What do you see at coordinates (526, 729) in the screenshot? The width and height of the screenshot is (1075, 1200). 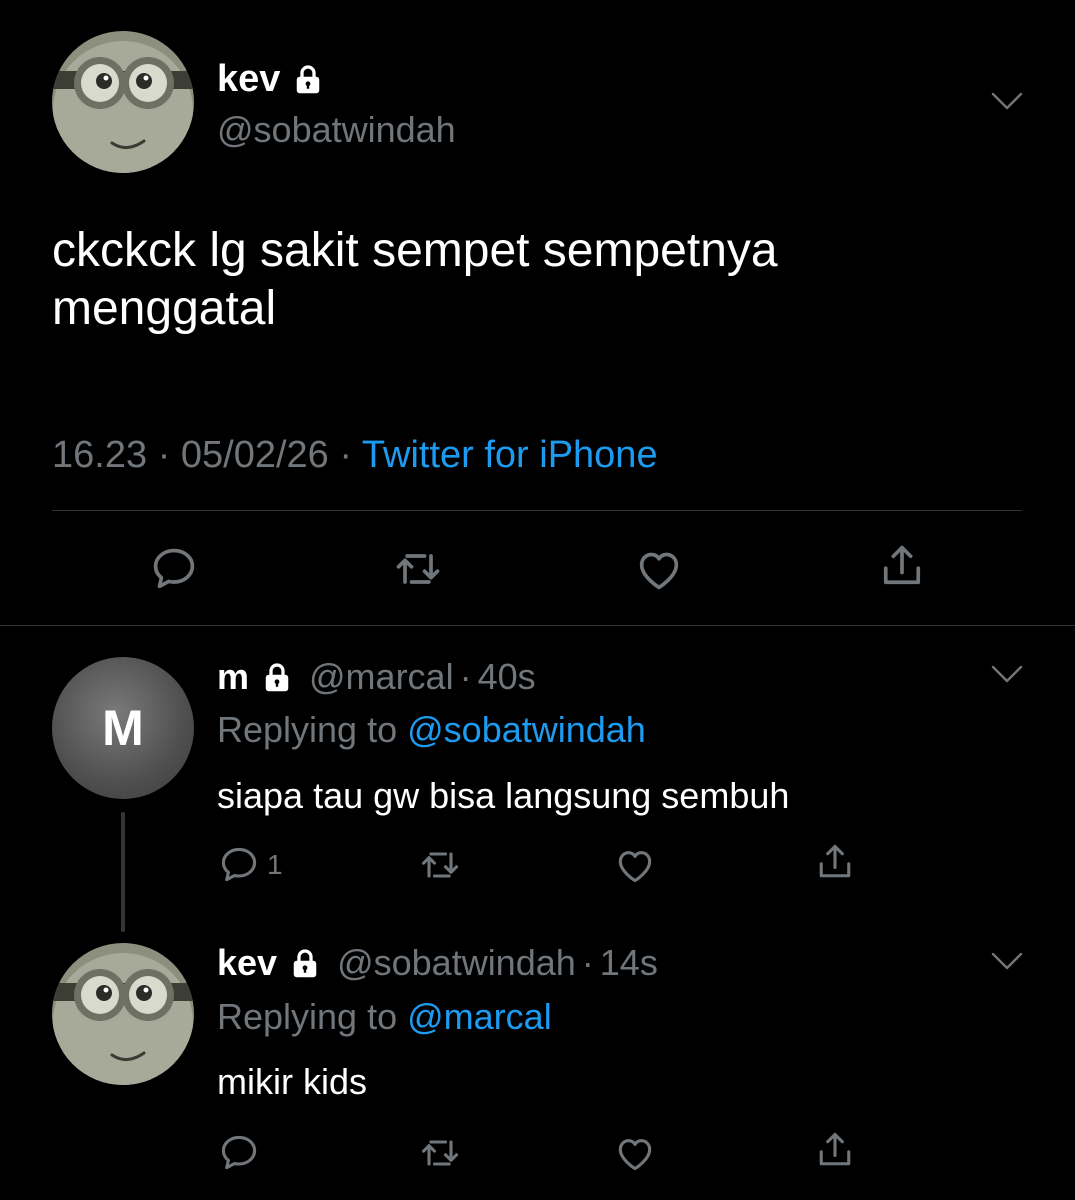 I see `replying-to-handle: @sobatwindah` at bounding box center [526, 729].